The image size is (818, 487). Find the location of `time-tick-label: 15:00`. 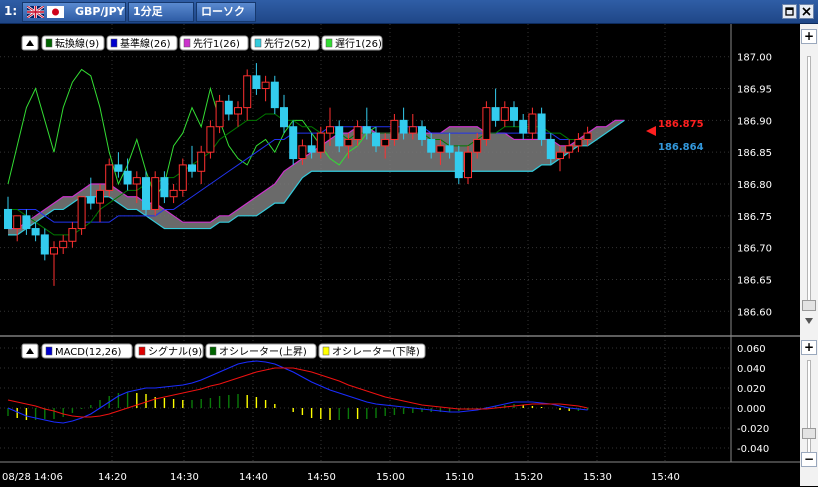

time-tick-label: 15:00 is located at coordinates (390, 477).